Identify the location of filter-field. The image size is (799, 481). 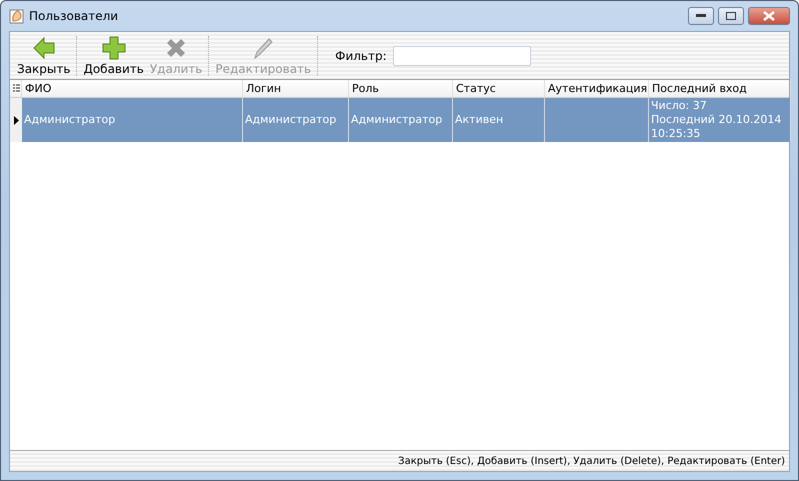
(461, 56).